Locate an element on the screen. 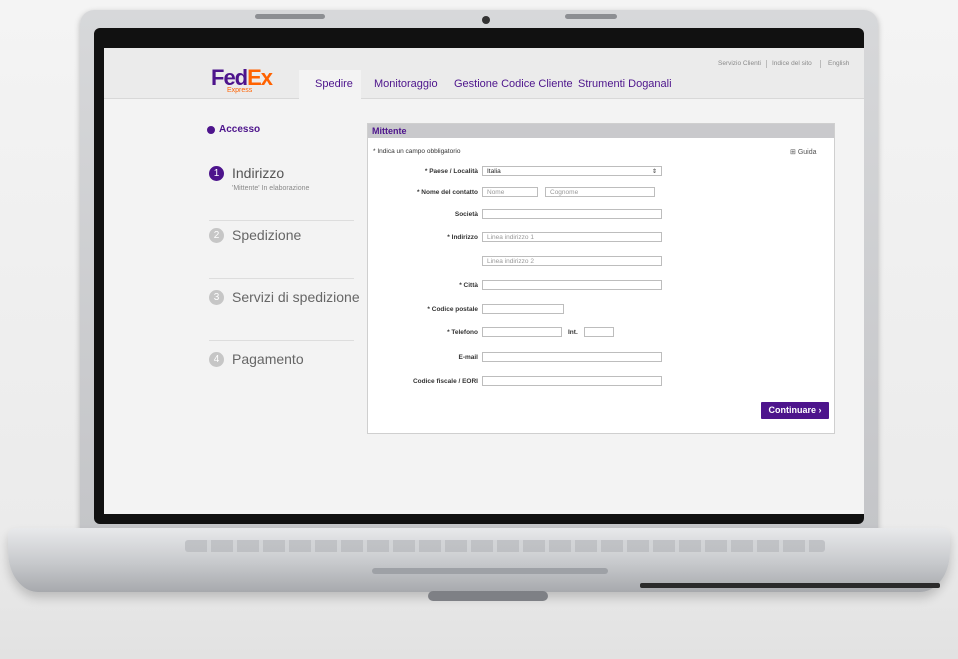 This screenshot has width=958, height=659. chevron-right-icon: › is located at coordinates (820, 410).